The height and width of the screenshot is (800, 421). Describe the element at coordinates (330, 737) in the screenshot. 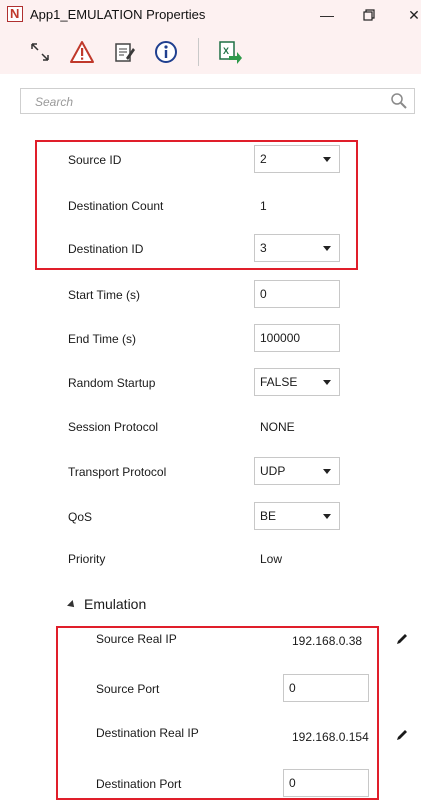

I see `destination-real-ip-value: 192.168.0.154` at that location.